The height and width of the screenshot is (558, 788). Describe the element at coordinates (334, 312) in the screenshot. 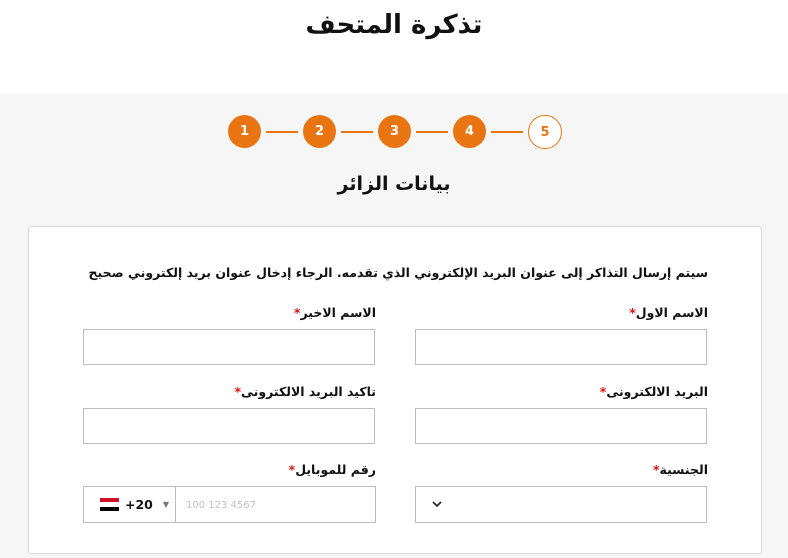

I see `last-name-label: الاسم الاخير*` at that location.